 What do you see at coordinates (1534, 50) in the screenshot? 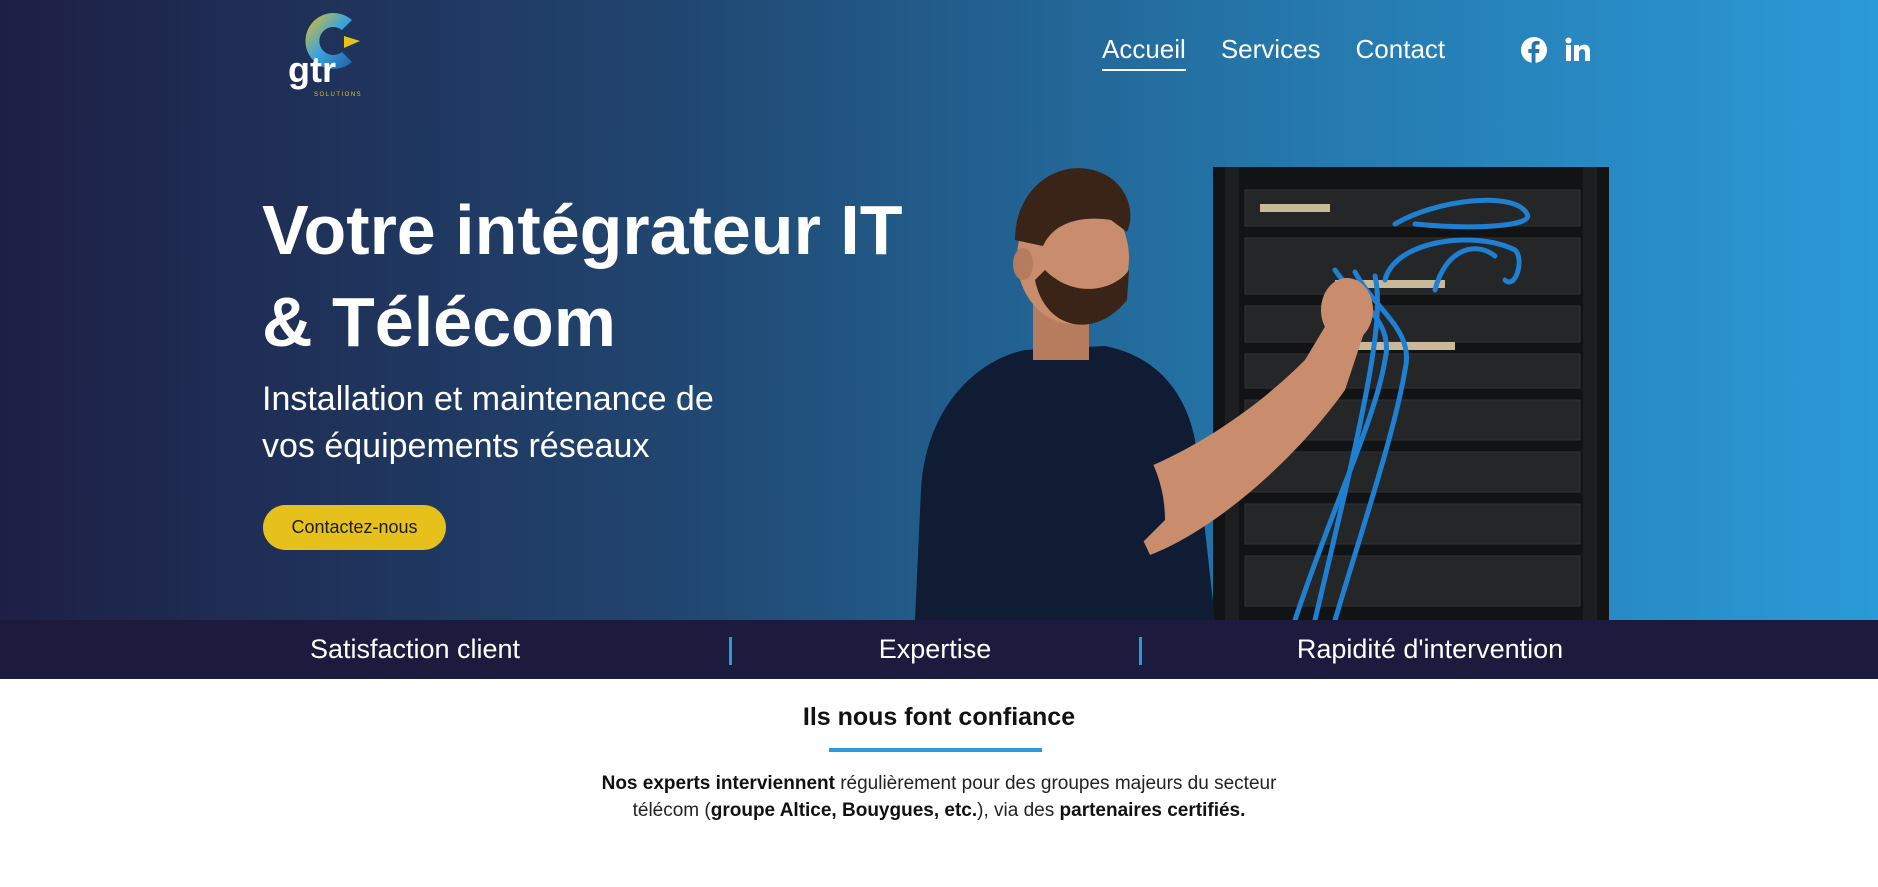
I see `facebook-icon` at bounding box center [1534, 50].